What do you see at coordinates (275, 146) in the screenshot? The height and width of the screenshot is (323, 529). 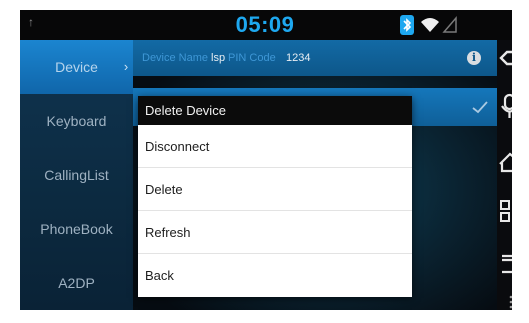 I see `disconnect-option: Disconnect` at bounding box center [275, 146].